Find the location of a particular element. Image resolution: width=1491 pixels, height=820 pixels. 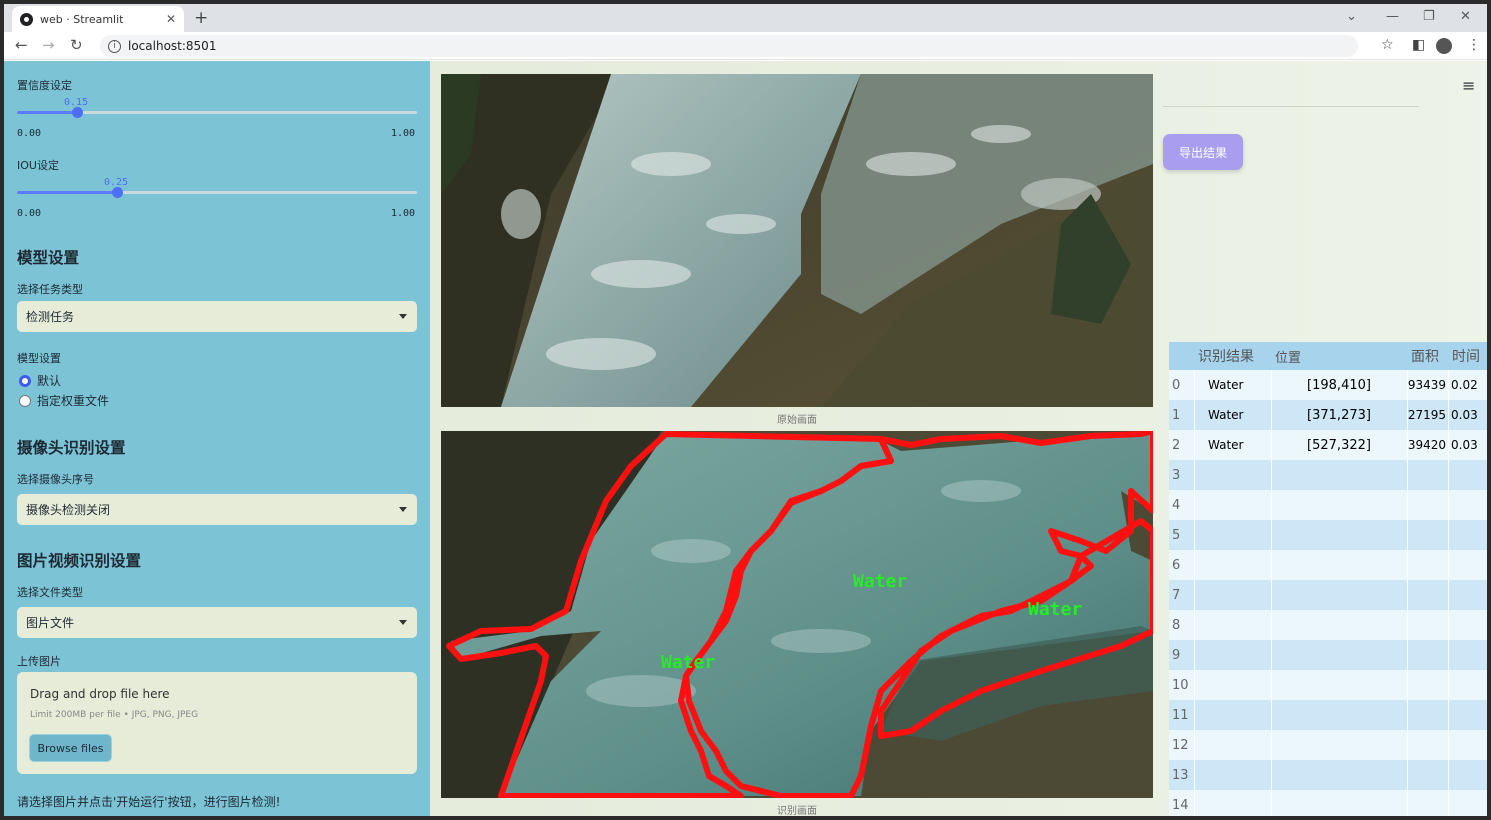

table-row: 4 is located at coordinates (1328, 505).